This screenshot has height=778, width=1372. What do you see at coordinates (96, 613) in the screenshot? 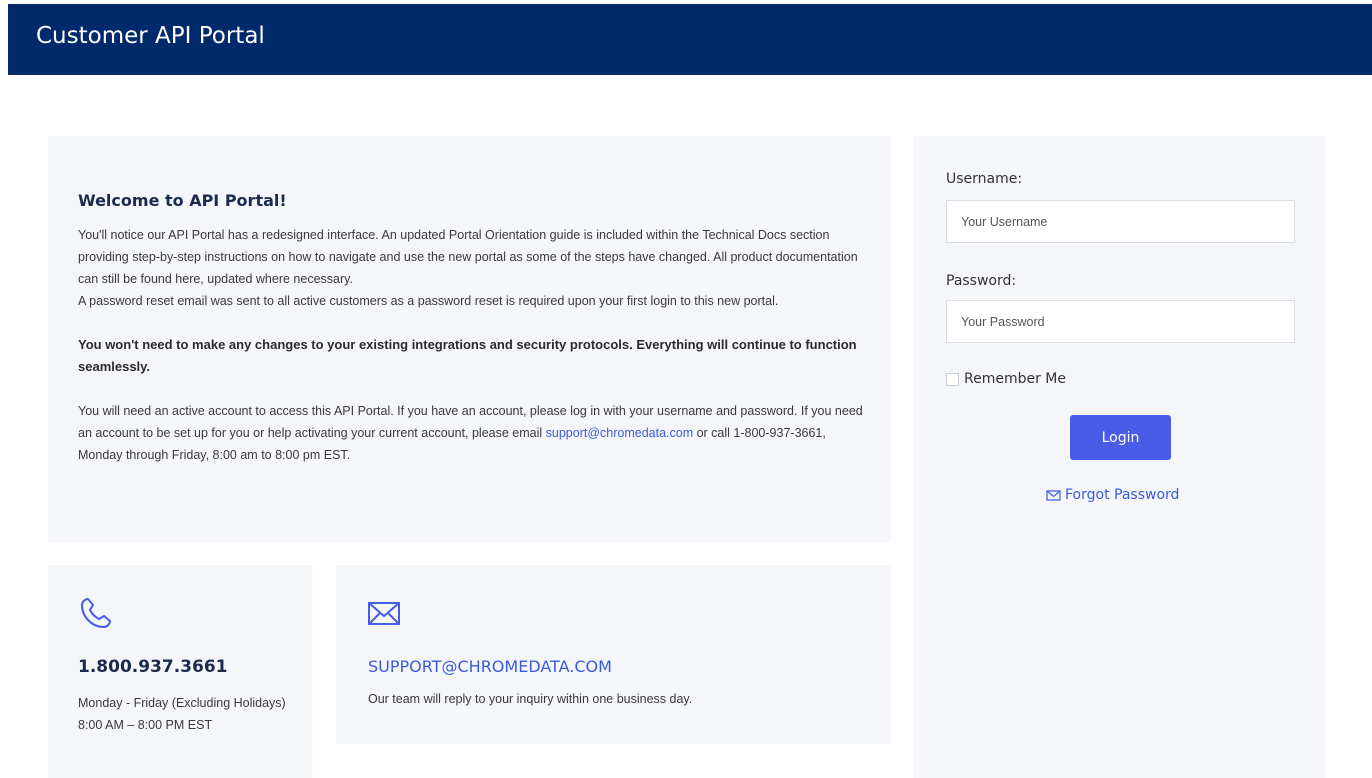
I see `phone-icon` at bounding box center [96, 613].